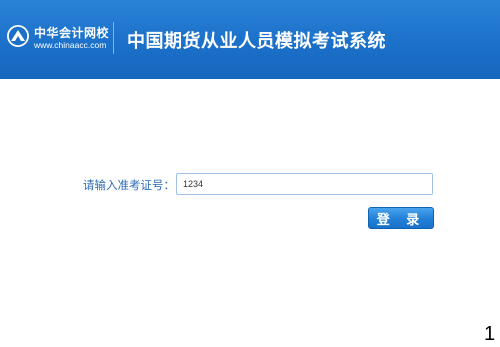 The width and height of the screenshot is (500, 347). What do you see at coordinates (129, 185) in the screenshot?
I see `admission-number-label: 请输入准考证号：` at bounding box center [129, 185].